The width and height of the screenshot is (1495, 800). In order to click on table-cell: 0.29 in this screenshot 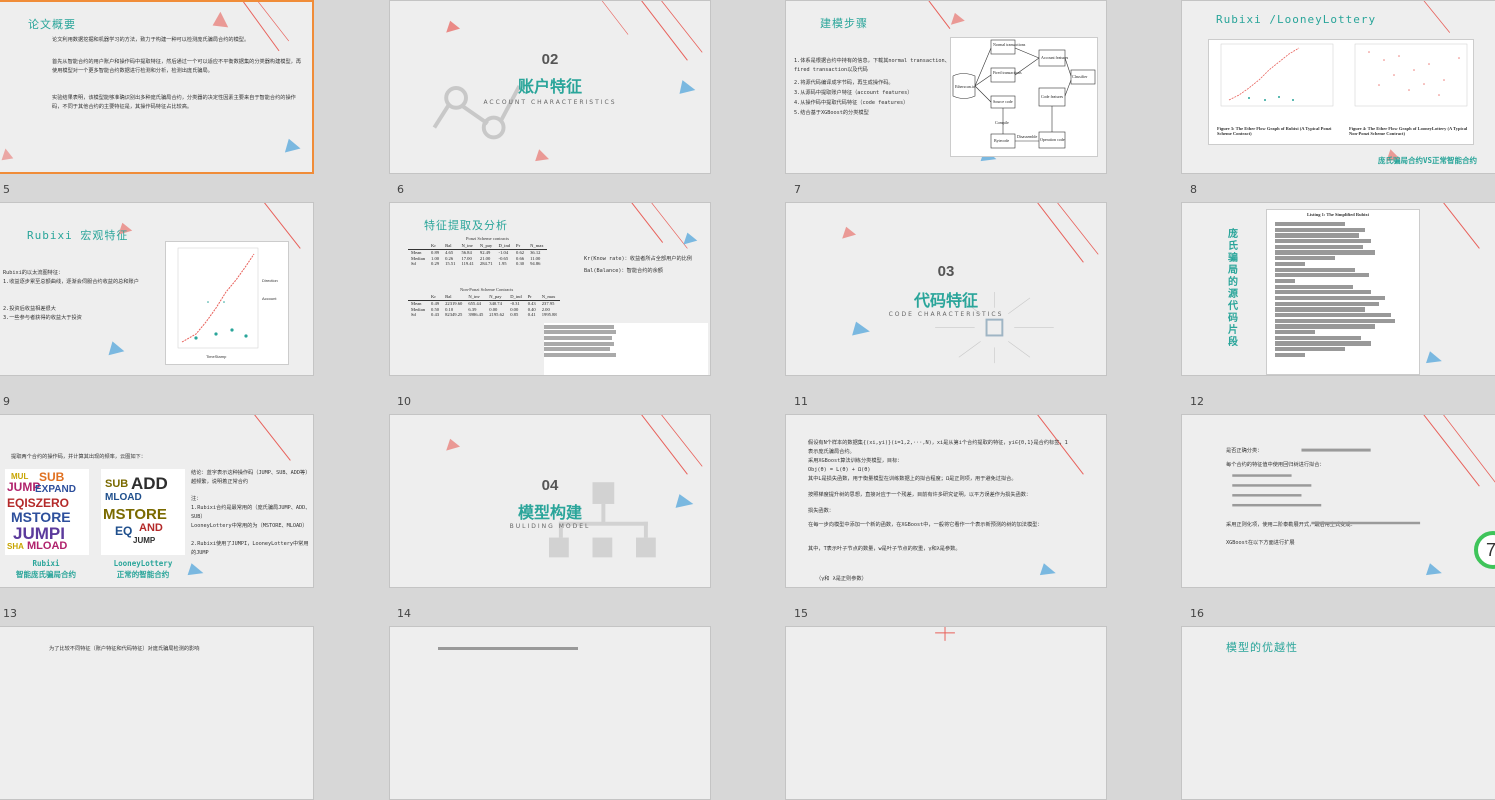, I will do `click(435, 264)`.